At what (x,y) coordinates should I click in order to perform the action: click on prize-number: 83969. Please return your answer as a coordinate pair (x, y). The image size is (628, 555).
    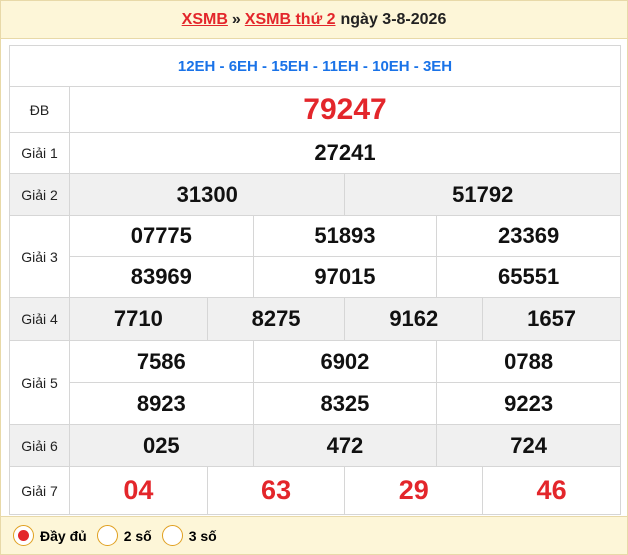
    Looking at the image, I should click on (161, 277).